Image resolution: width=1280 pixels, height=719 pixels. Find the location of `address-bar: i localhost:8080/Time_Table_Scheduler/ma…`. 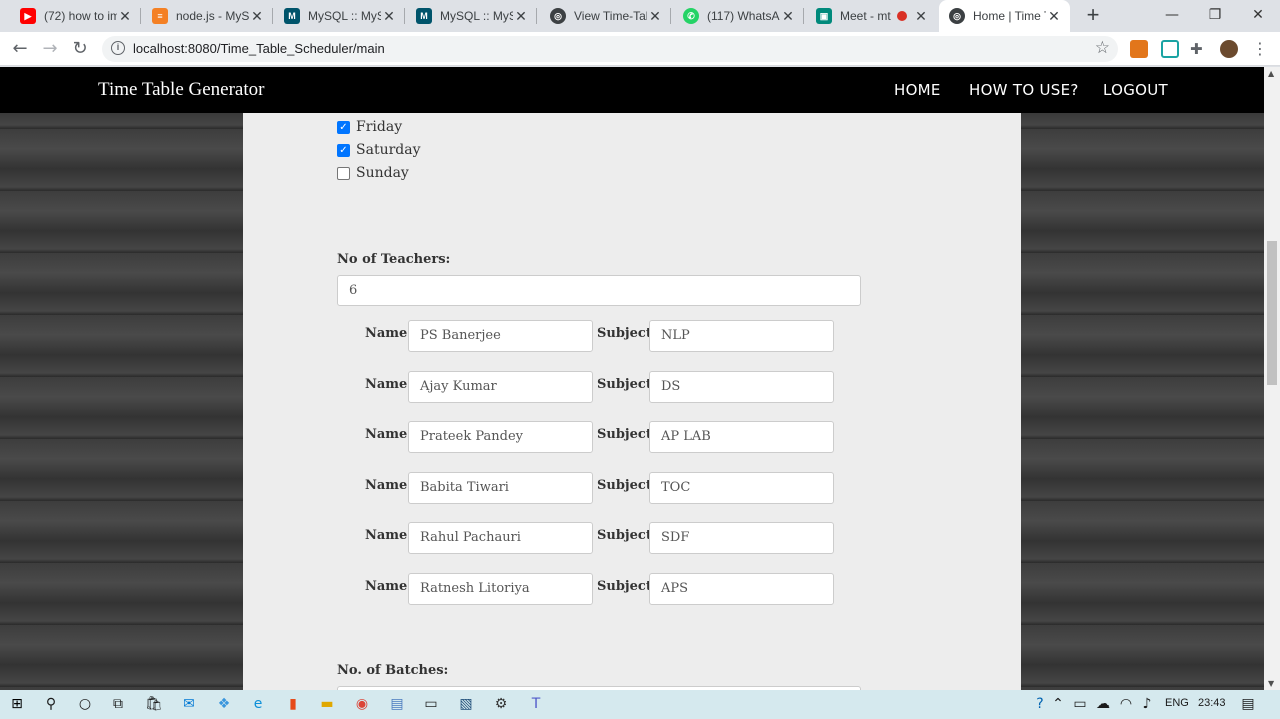

address-bar: i localhost:8080/Time_Table_Scheduler/ma… is located at coordinates (610, 49).